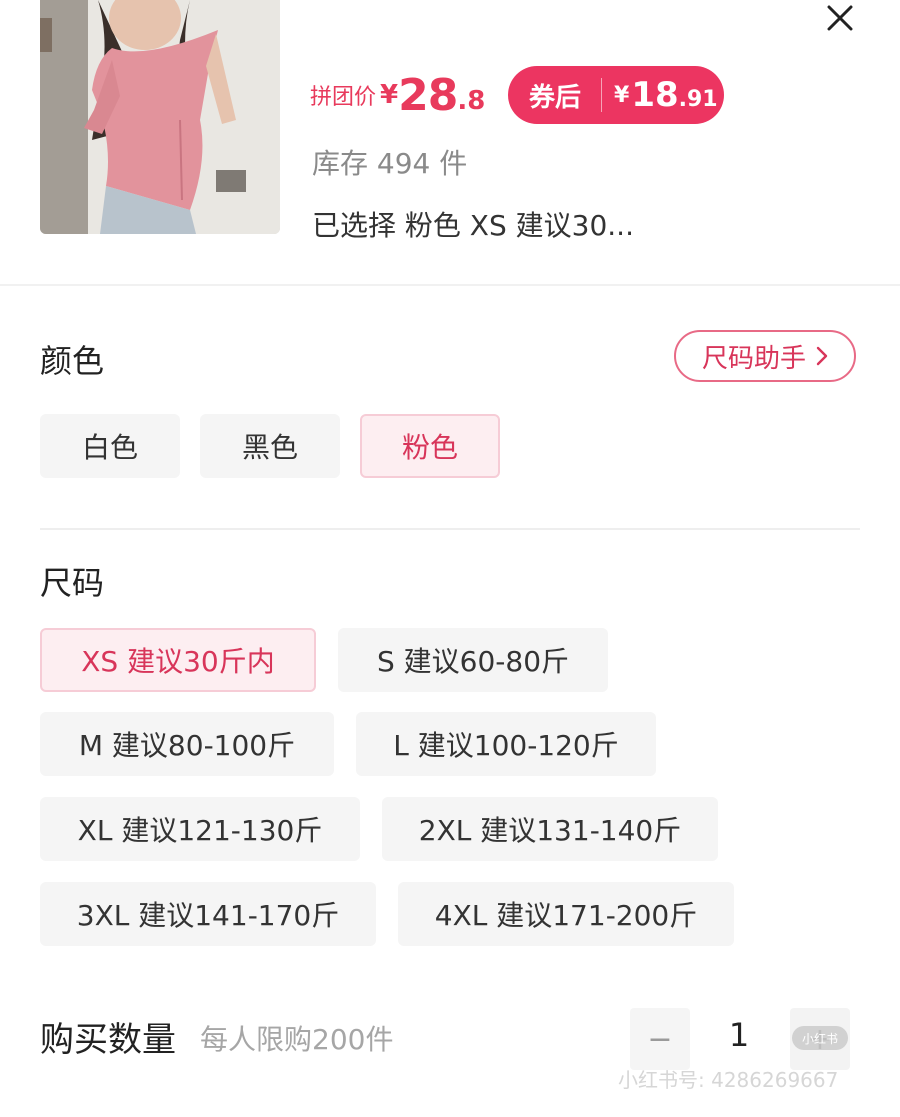  I want to click on group-price-decimal: .8, so click(471, 101).